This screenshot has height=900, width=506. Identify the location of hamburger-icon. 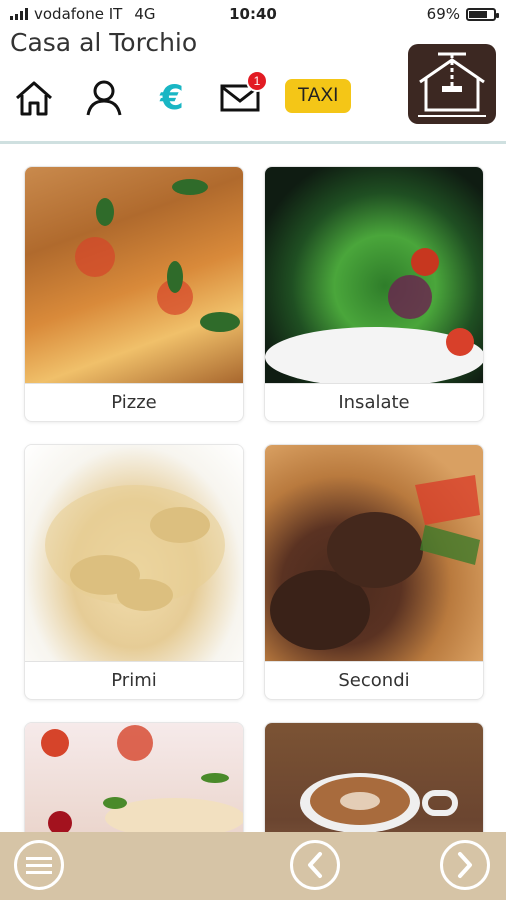
(39, 865).